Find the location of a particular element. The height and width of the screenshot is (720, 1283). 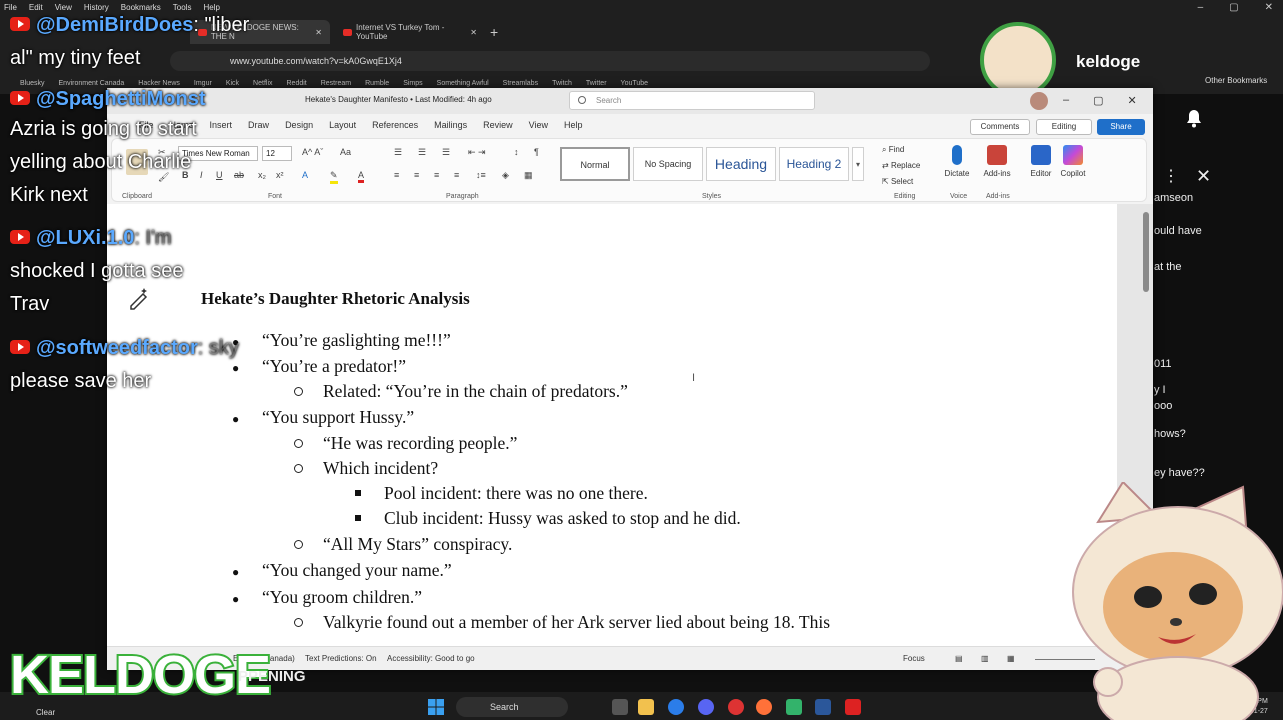

indent-icon: ⇤ ⇥ is located at coordinates (477, 152).